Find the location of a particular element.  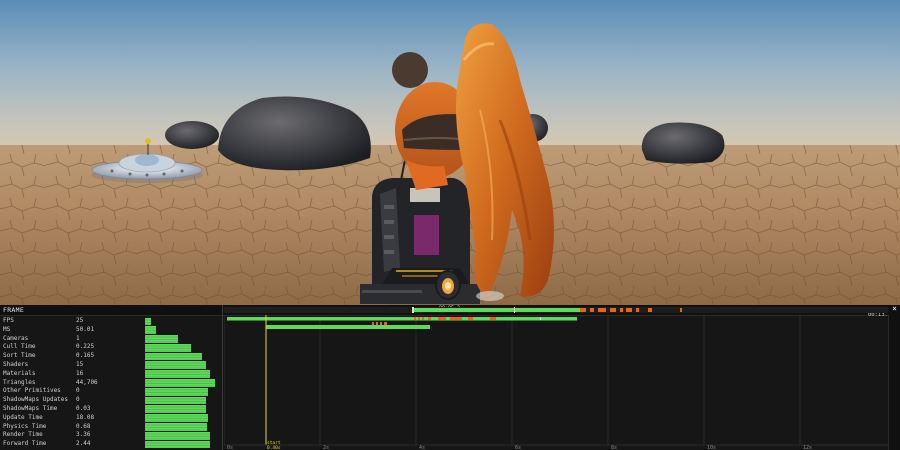

close-icon: × is located at coordinates (894, 309).